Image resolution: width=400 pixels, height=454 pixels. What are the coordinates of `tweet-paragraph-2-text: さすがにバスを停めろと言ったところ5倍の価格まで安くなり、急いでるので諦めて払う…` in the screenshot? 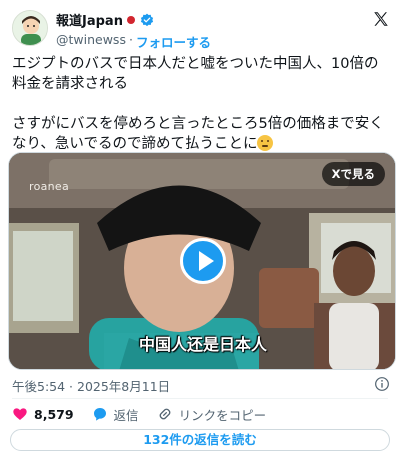 It's located at (198, 134).